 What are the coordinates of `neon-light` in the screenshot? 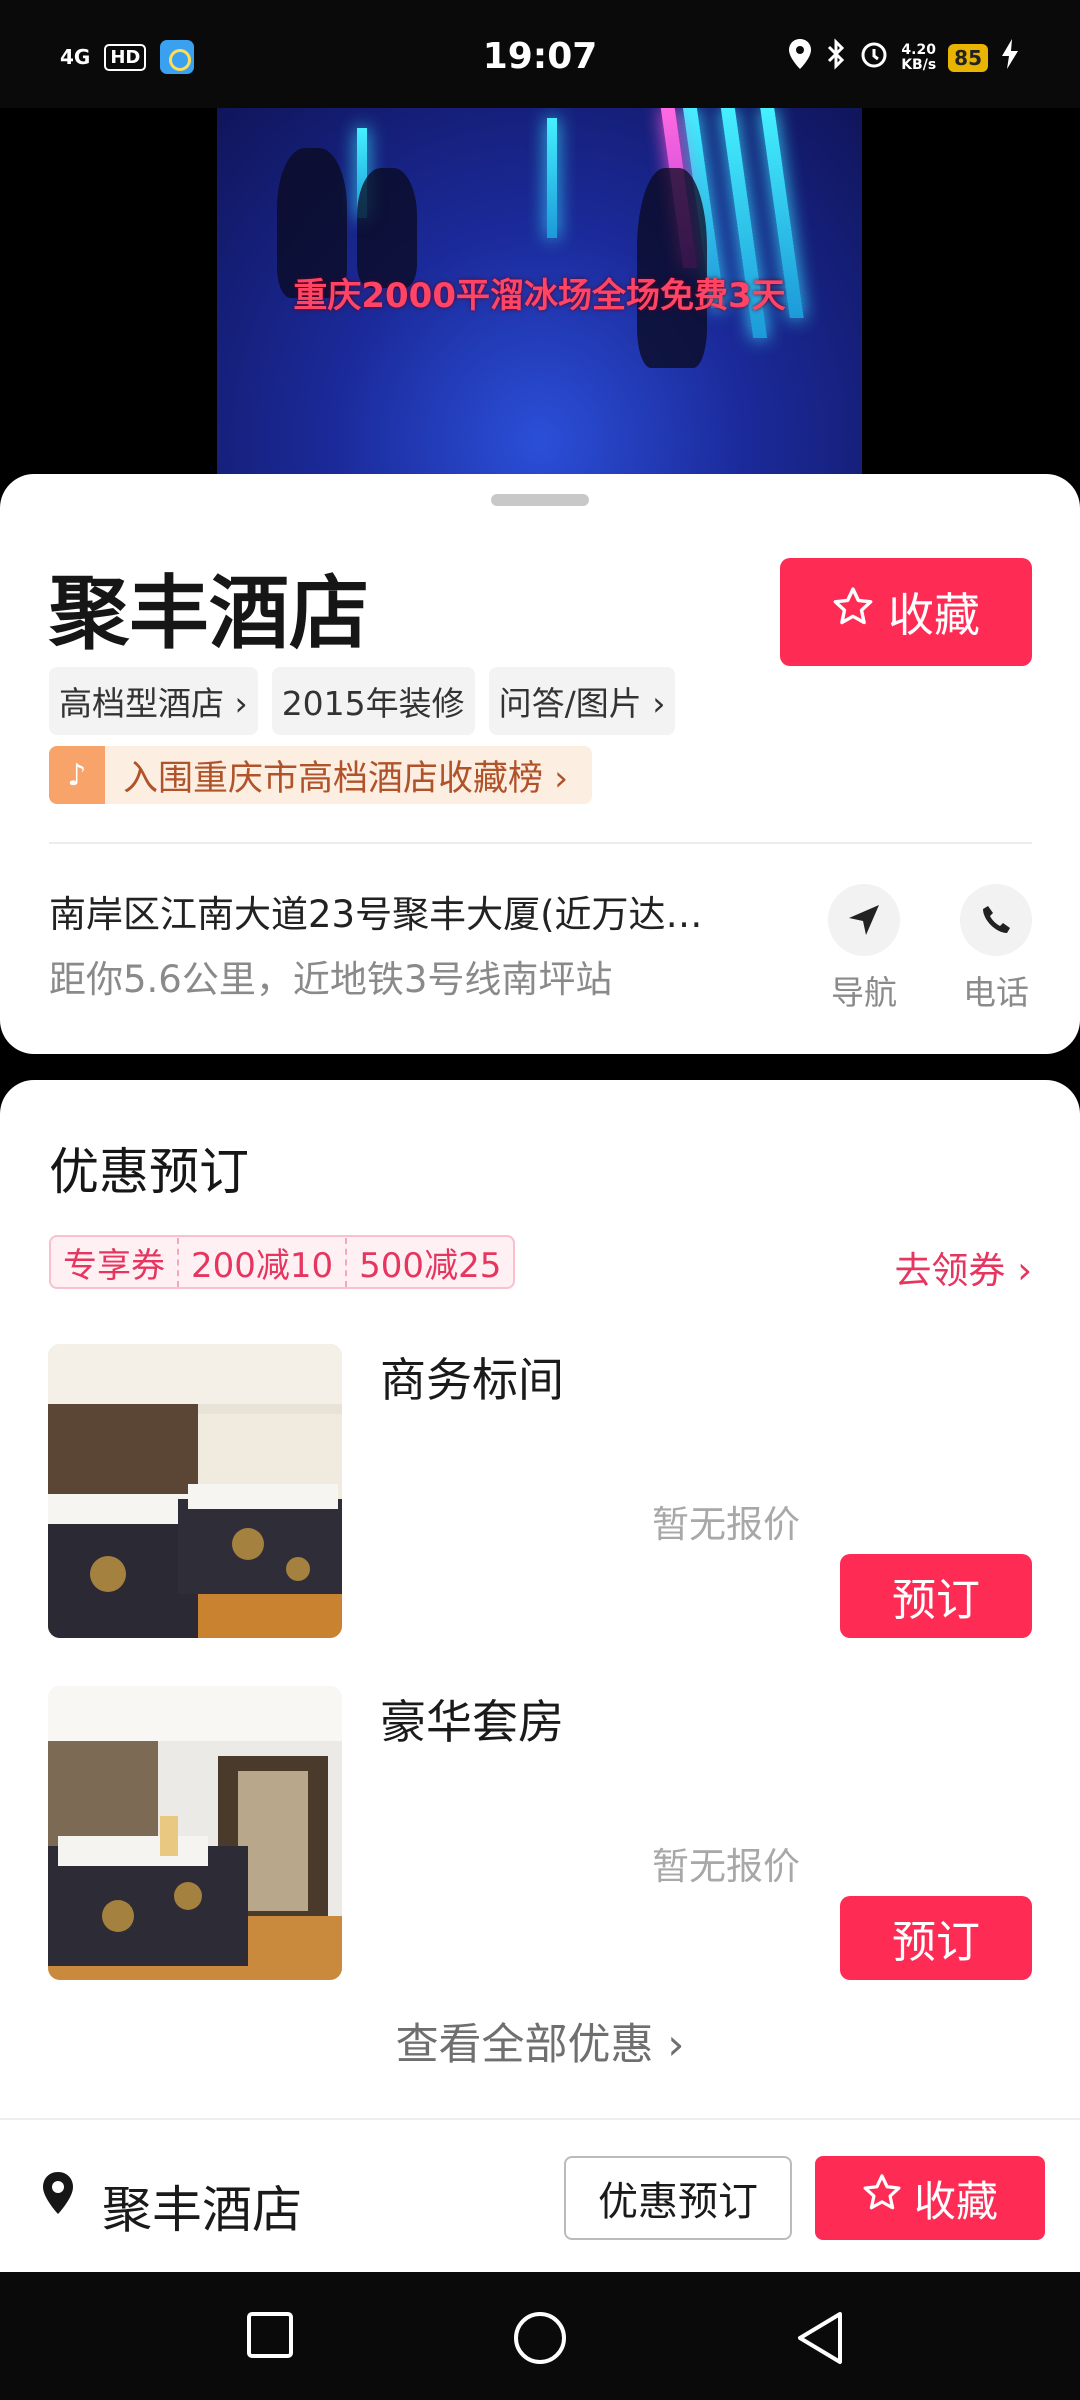 It's located at (552, 178).